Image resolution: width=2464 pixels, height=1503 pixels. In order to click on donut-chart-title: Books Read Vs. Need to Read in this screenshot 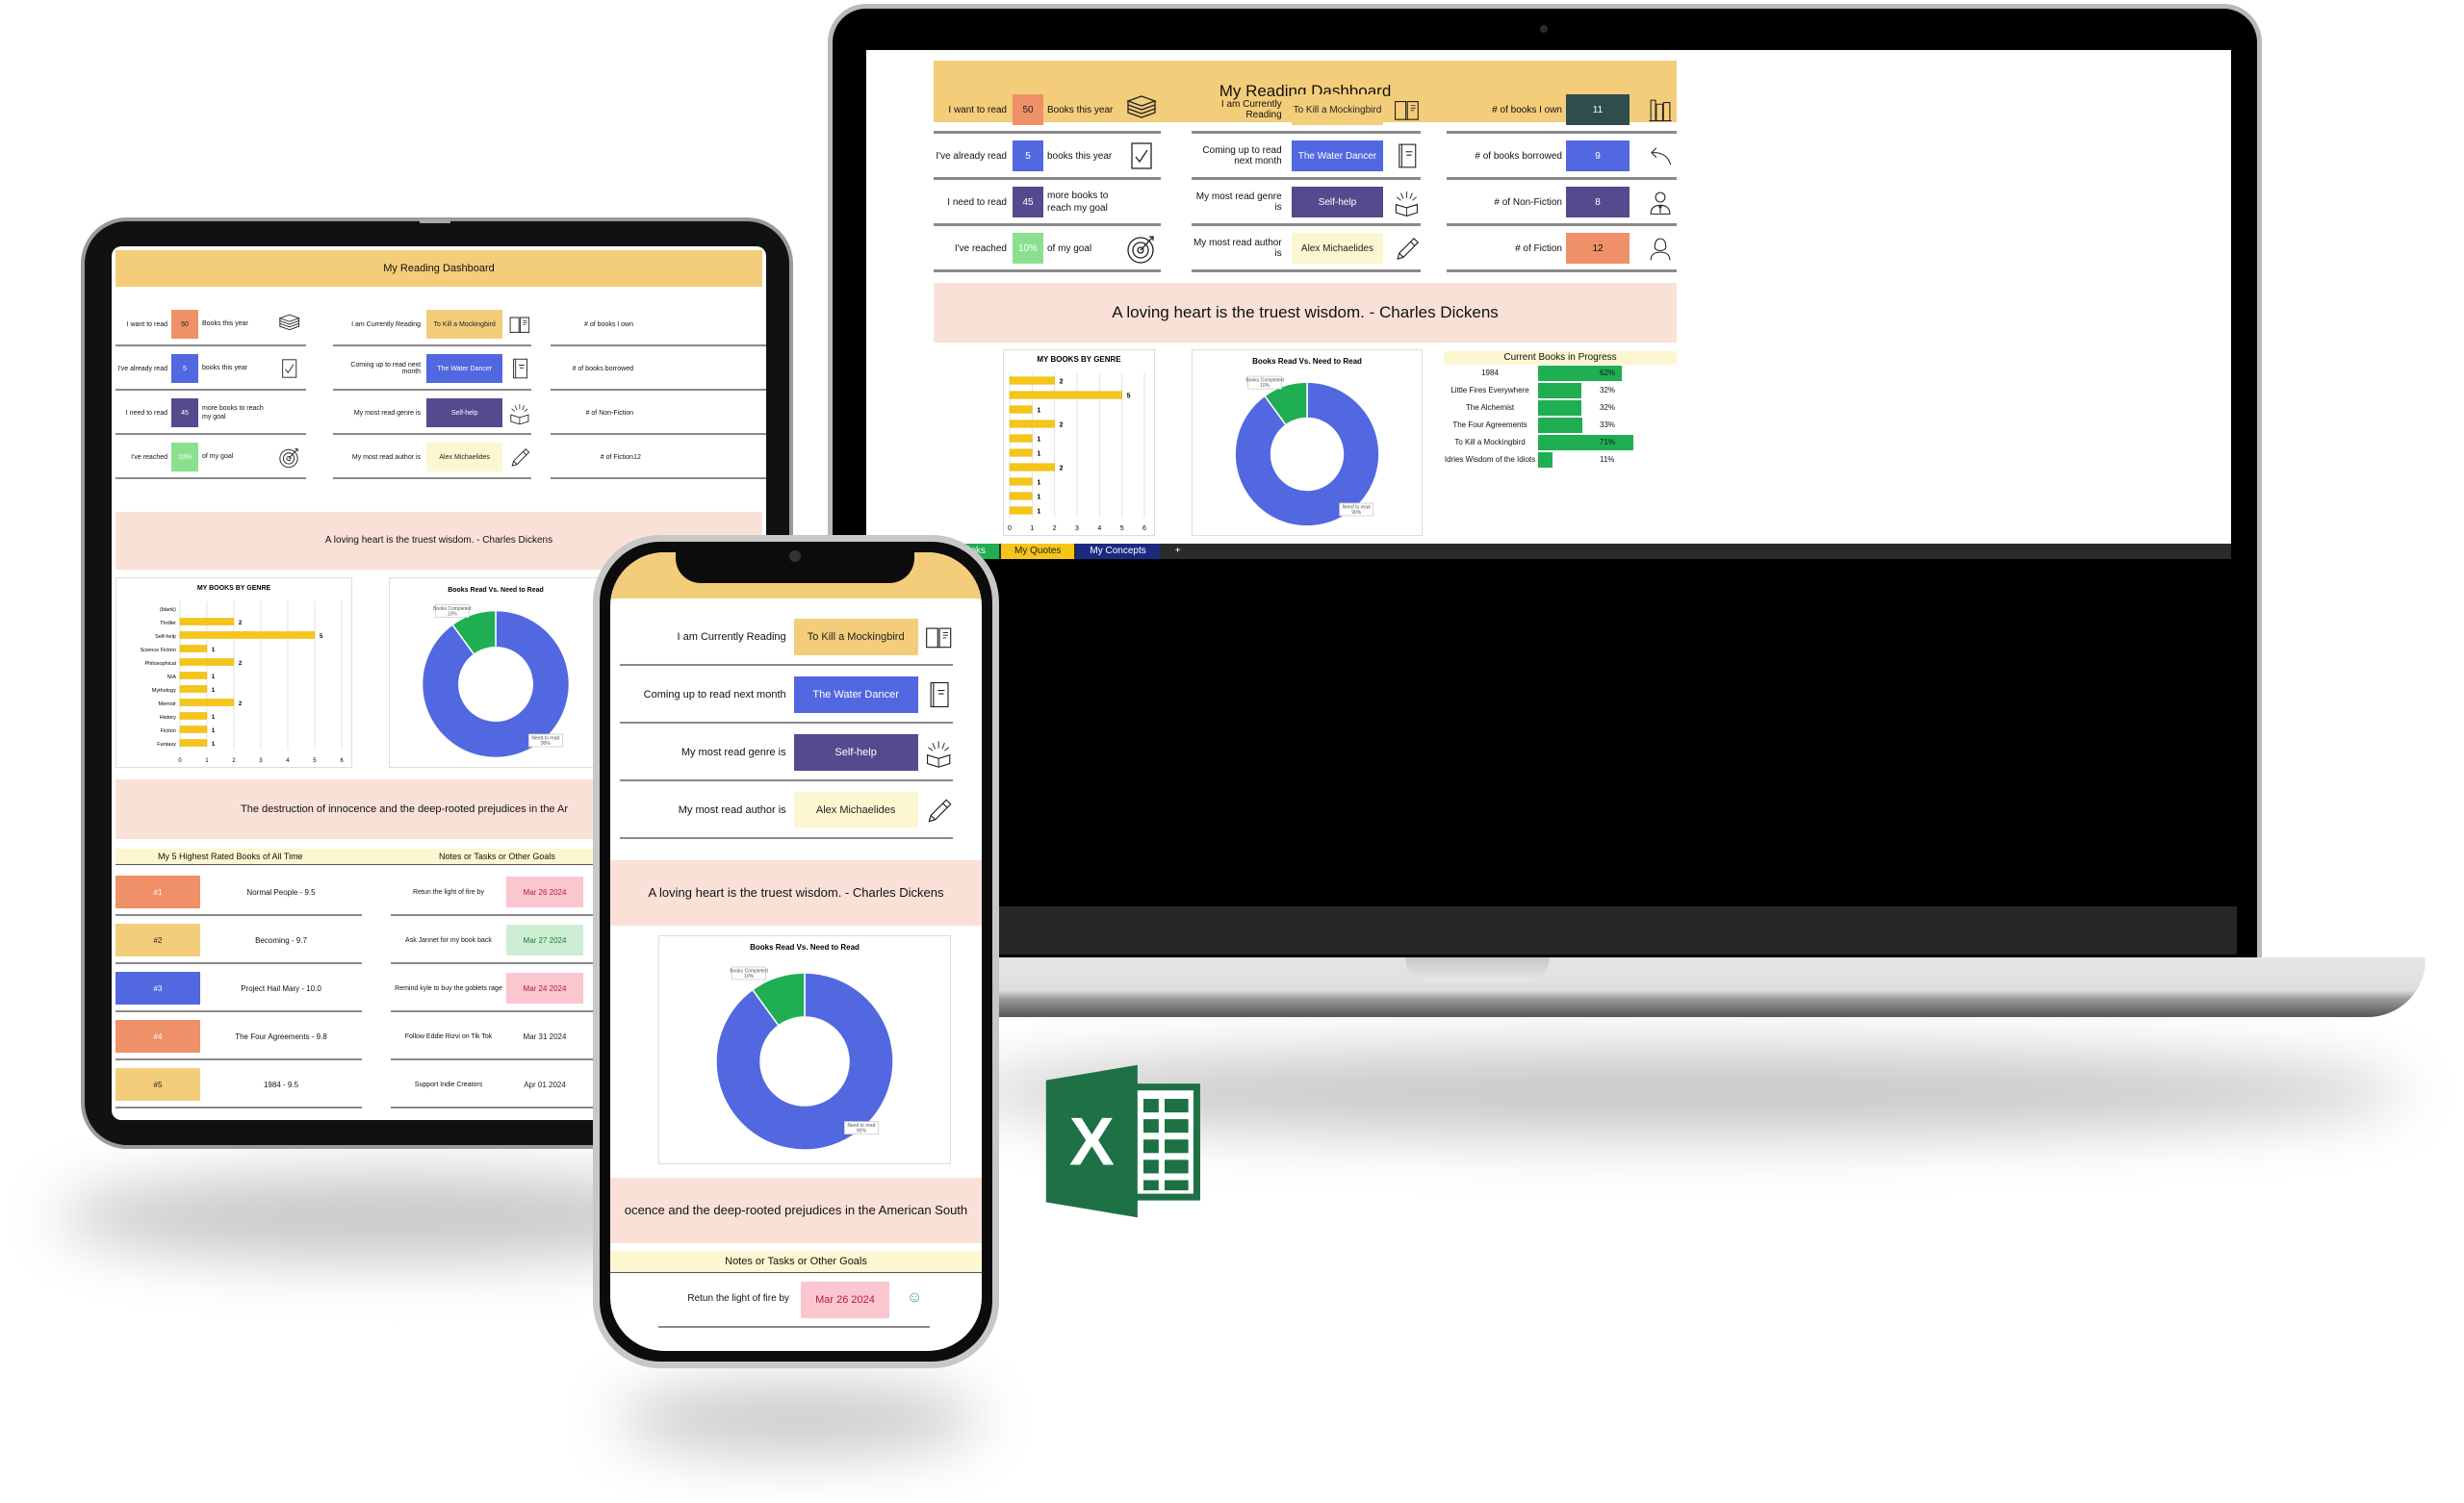, I will do `click(805, 947)`.